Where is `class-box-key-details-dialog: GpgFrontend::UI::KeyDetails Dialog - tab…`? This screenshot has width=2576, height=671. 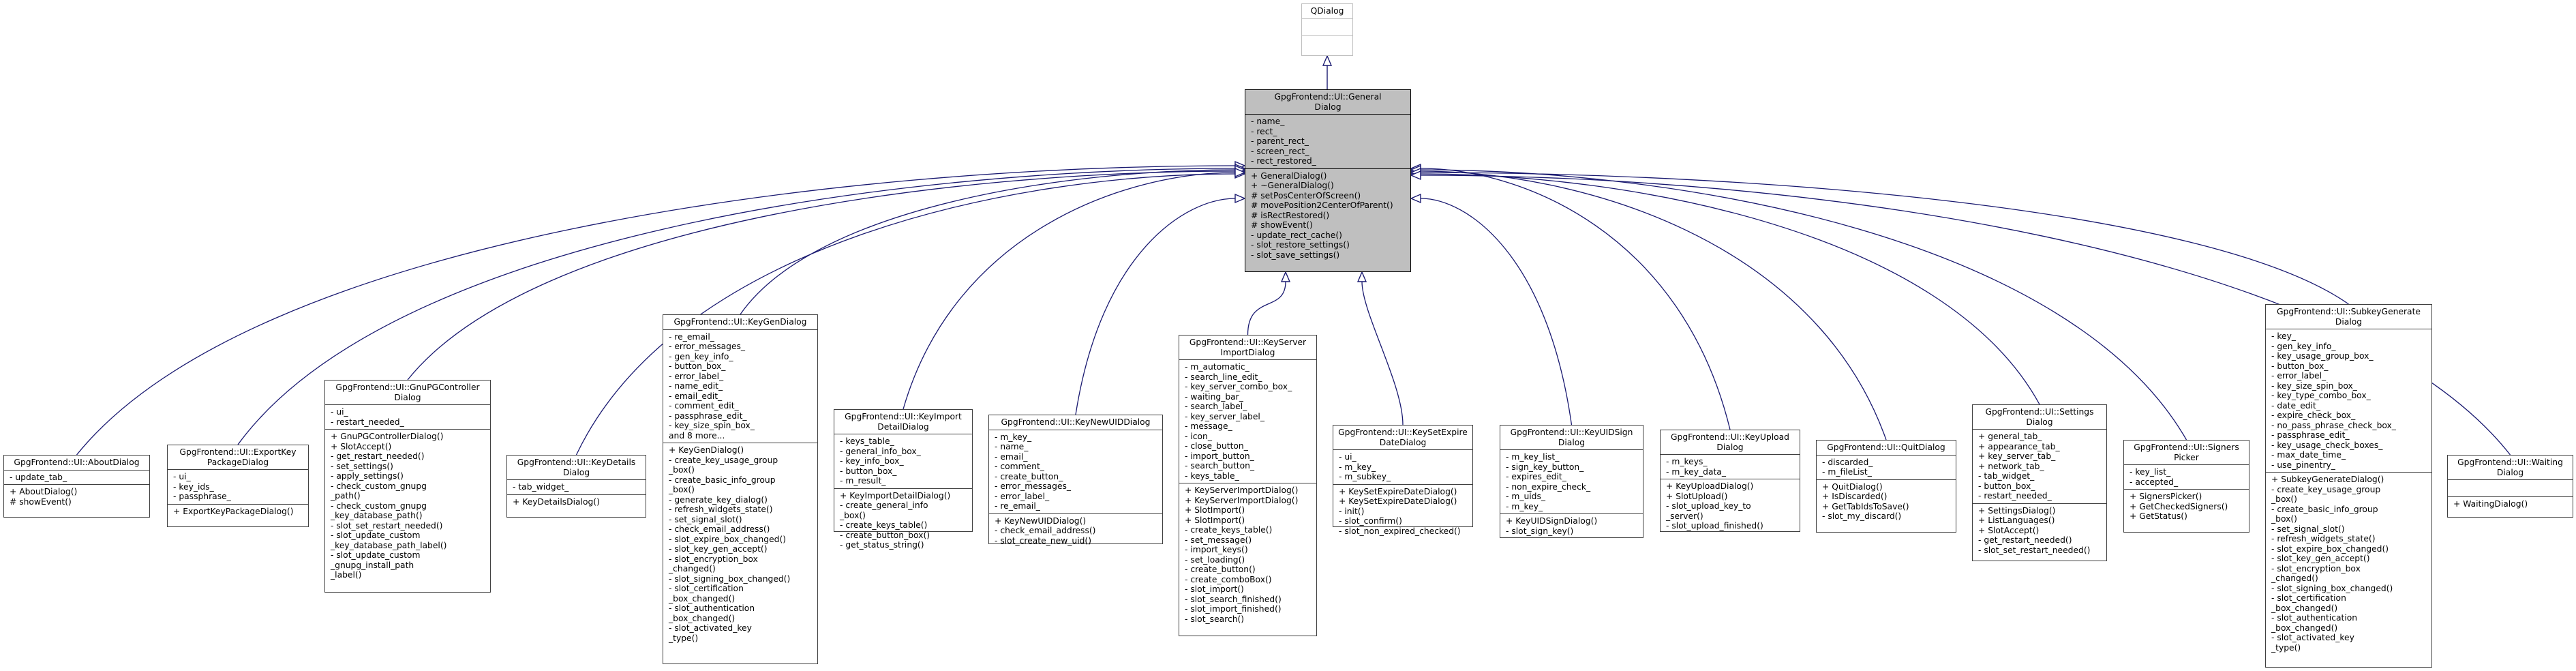 class-box-key-details-dialog: GpgFrontend::UI::KeyDetails Dialog - tab… is located at coordinates (576, 486).